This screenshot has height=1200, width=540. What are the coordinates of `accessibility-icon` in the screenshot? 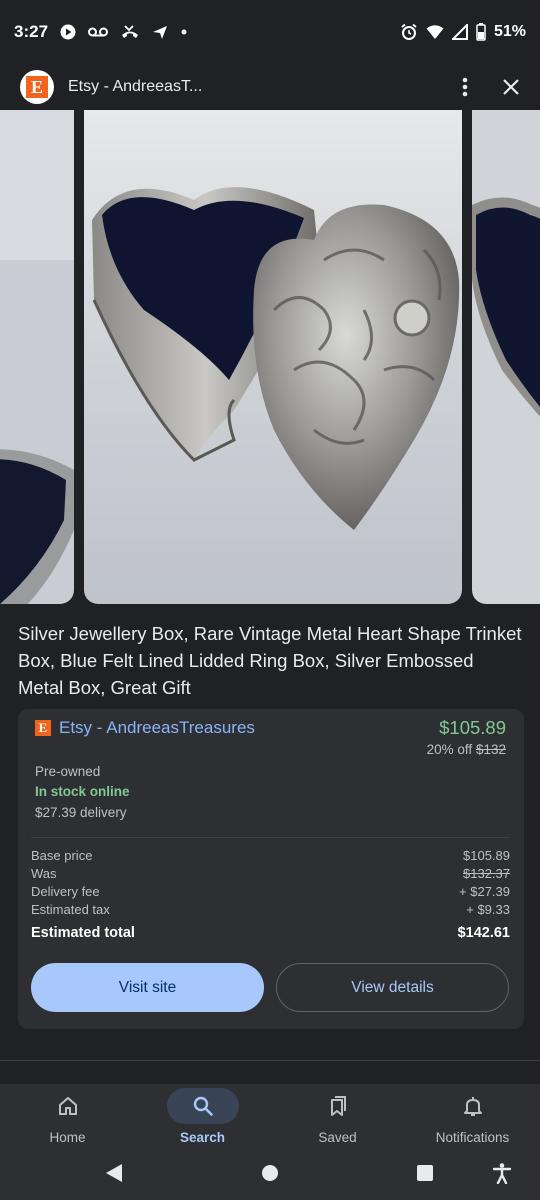 It's located at (502, 1173).